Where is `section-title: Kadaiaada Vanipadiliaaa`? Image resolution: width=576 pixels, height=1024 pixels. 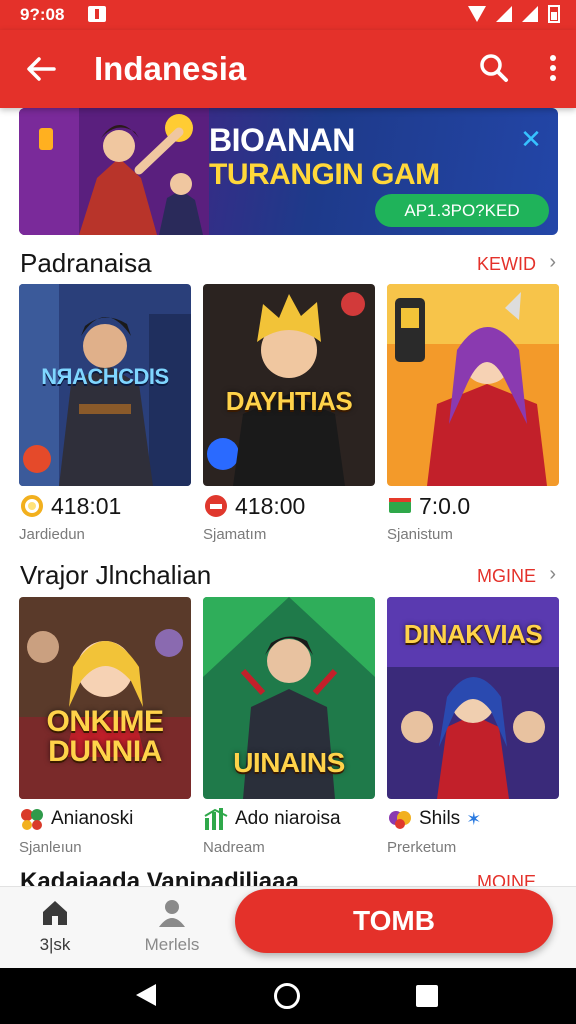 section-title: Kadaiaada Vanipadiliaaa is located at coordinates (159, 877).